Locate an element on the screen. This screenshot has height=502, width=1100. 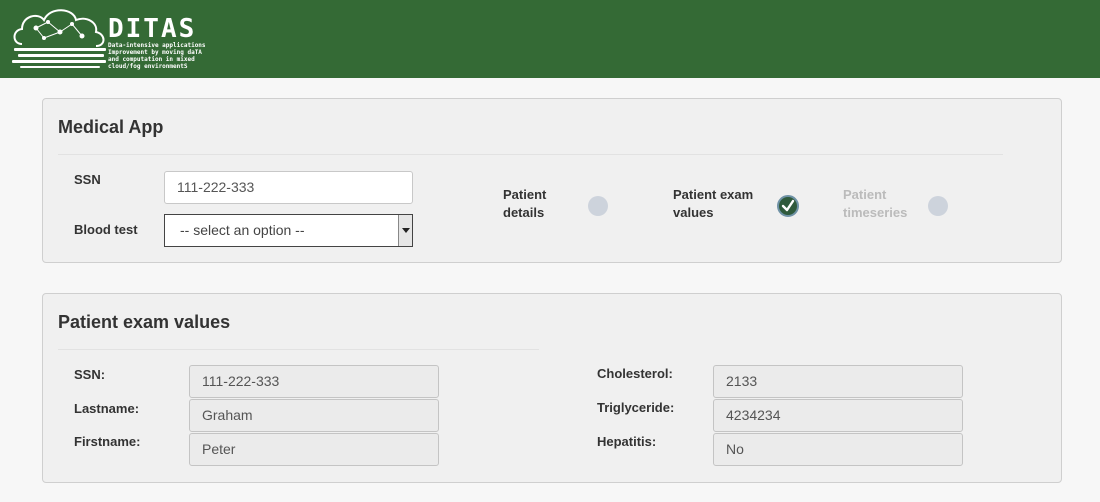
blood-test-selected: -- select an option -- is located at coordinates (242, 230).